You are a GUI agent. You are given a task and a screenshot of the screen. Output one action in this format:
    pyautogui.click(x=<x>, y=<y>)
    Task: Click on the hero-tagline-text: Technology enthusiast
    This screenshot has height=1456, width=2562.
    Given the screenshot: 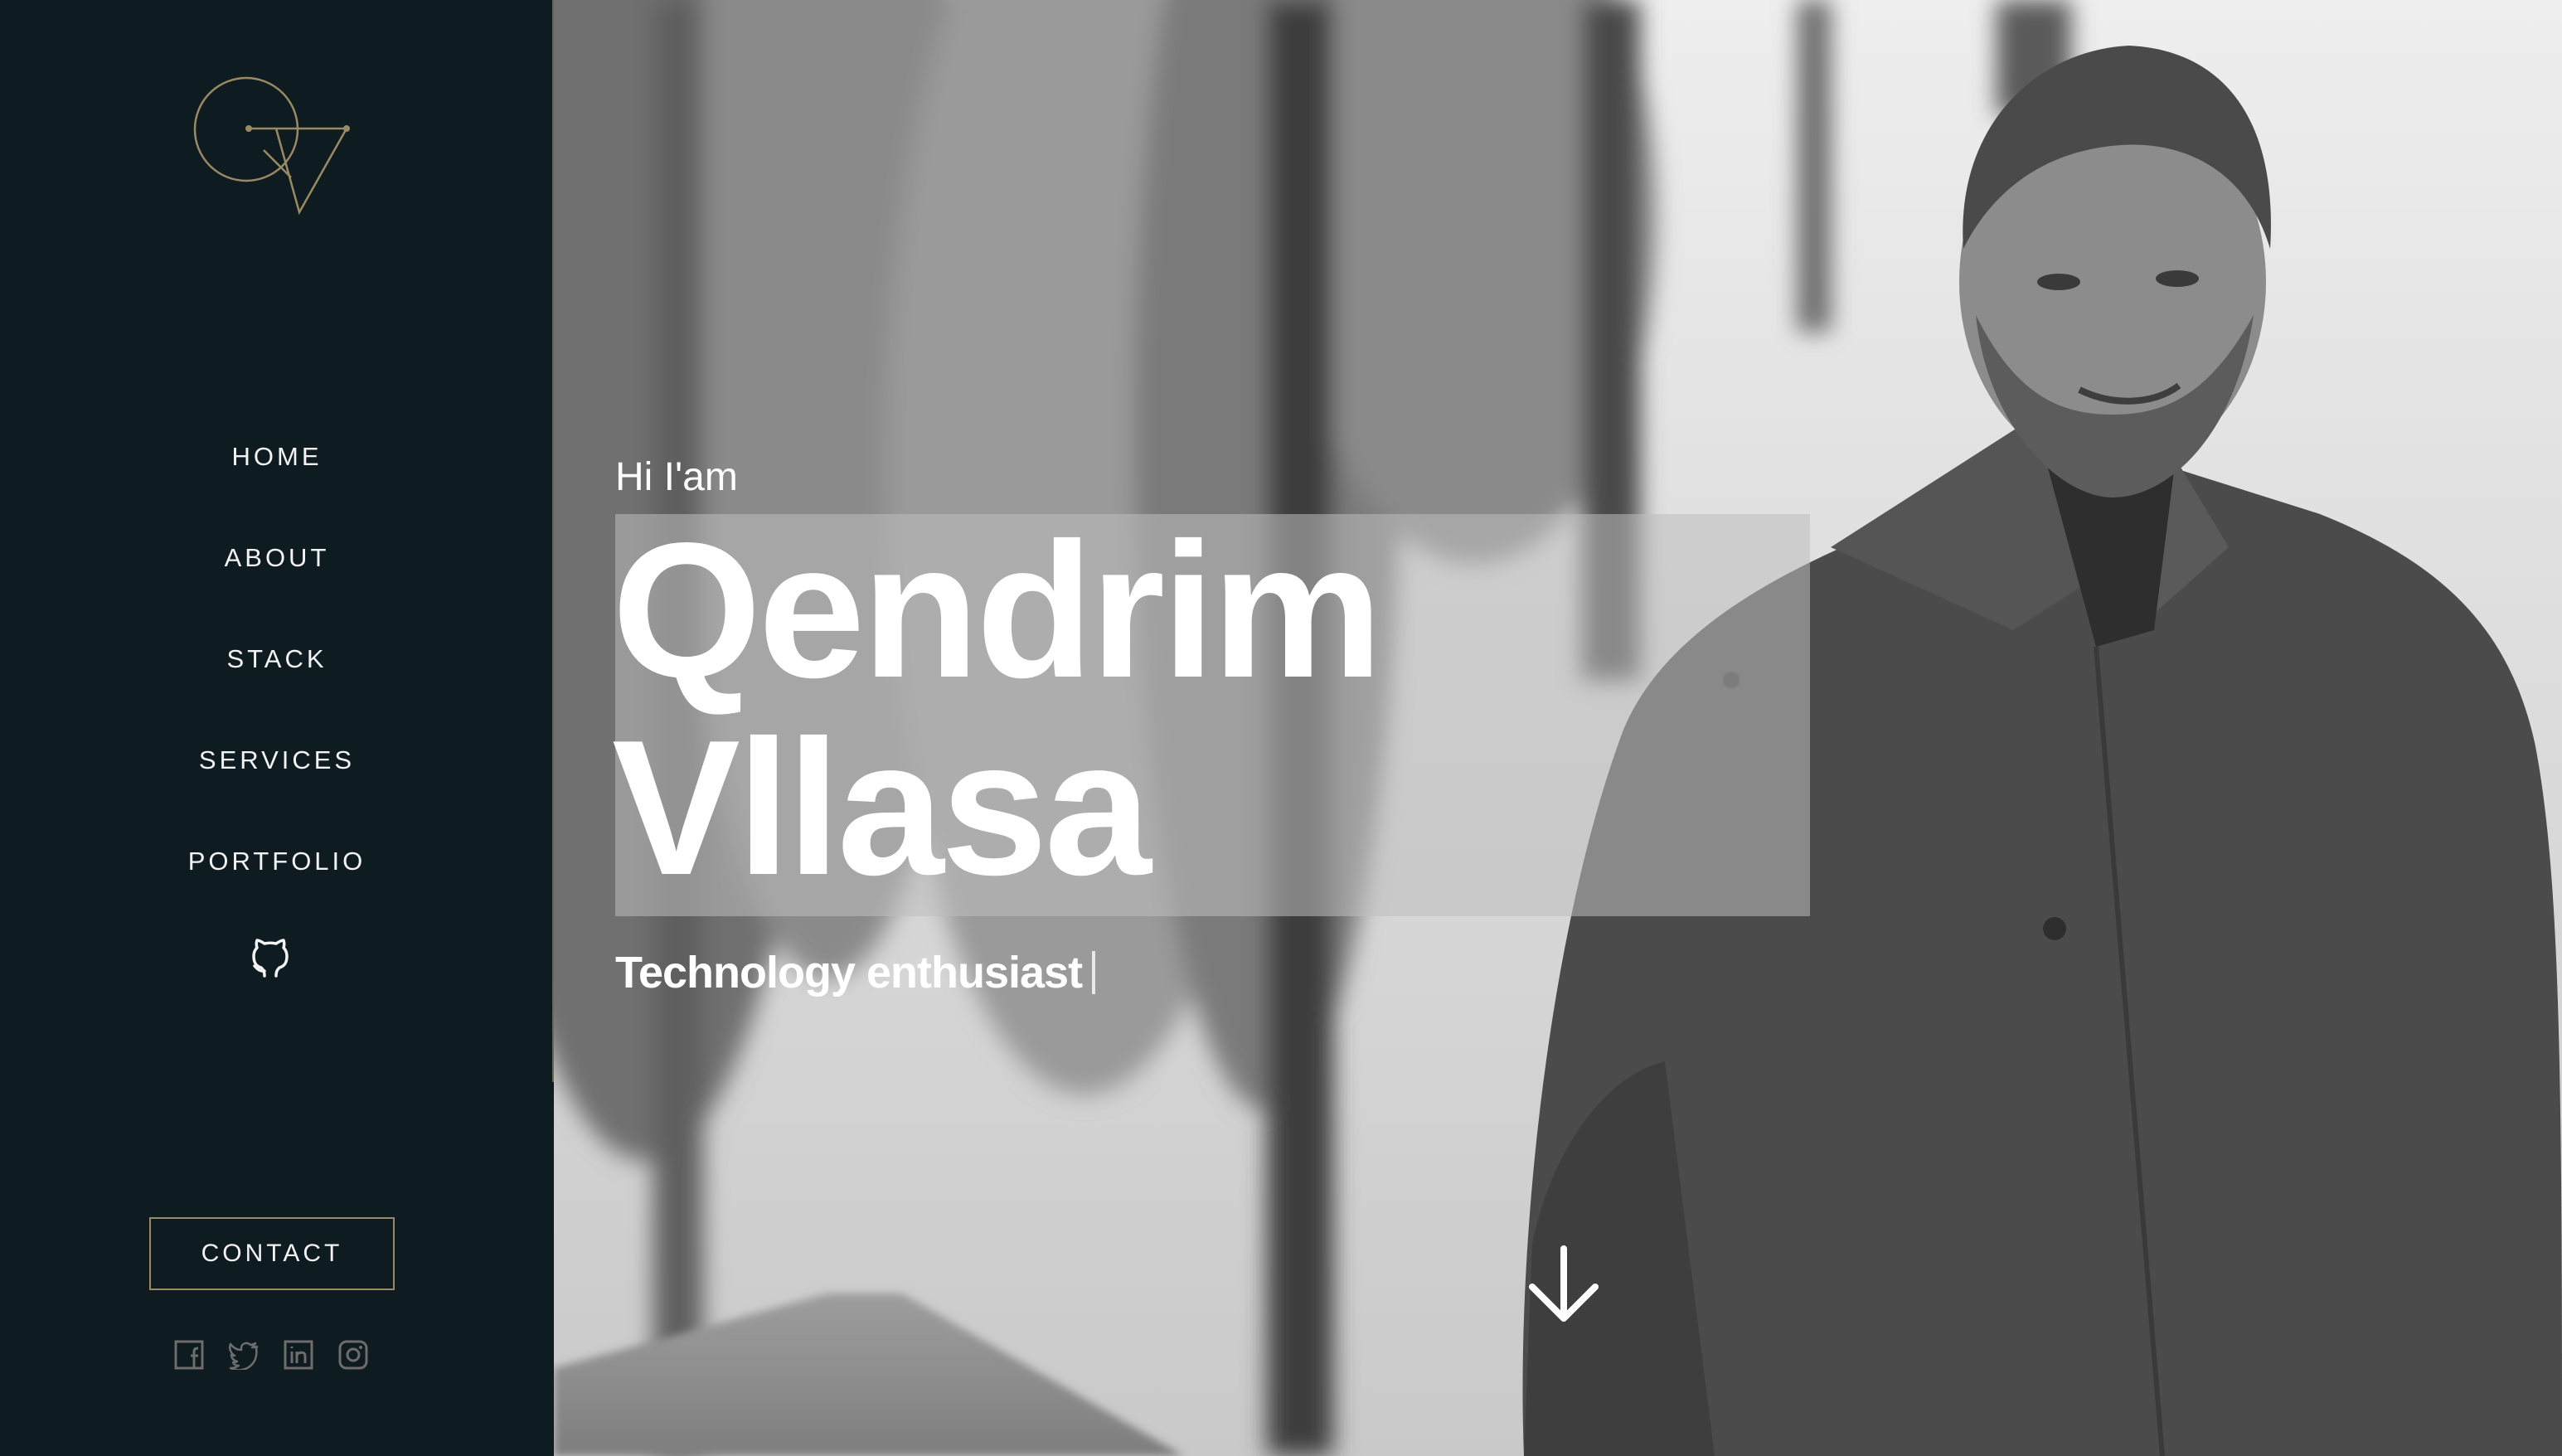 What is the action you would take?
    pyautogui.click(x=849, y=972)
    